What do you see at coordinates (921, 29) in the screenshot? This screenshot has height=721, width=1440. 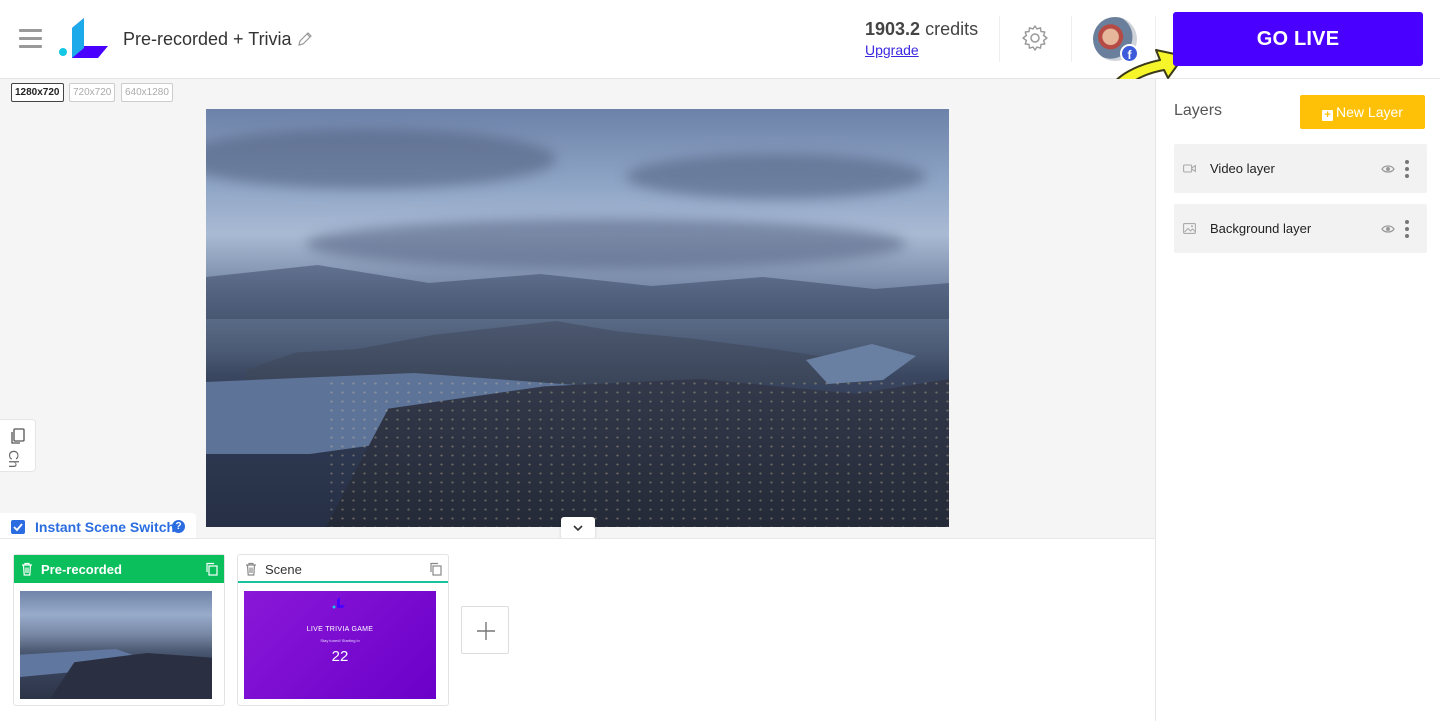 I see `credits-display: 1903.2 credits` at bounding box center [921, 29].